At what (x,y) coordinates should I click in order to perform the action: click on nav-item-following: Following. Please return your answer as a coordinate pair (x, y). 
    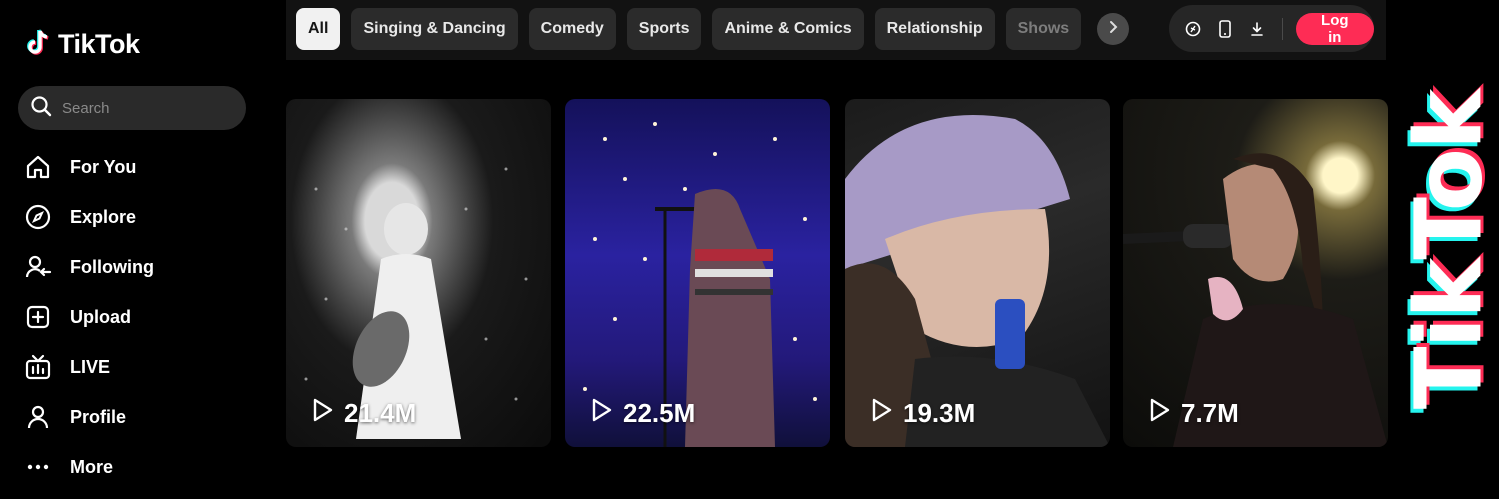
    Looking at the image, I should click on (89, 267).